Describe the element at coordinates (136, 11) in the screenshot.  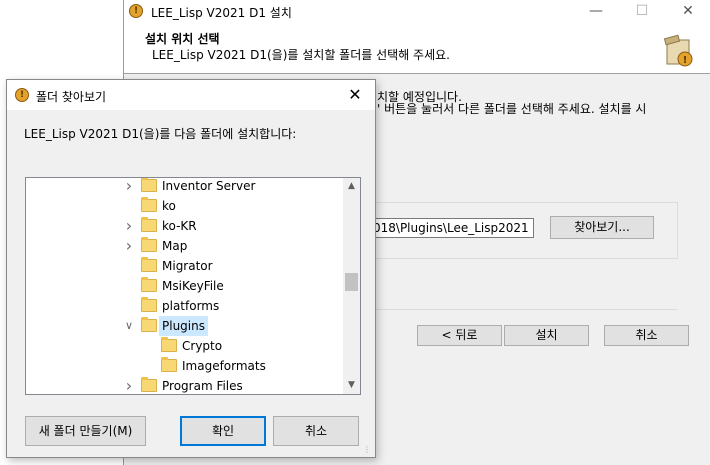
I see `installer-app-icon: !` at that location.